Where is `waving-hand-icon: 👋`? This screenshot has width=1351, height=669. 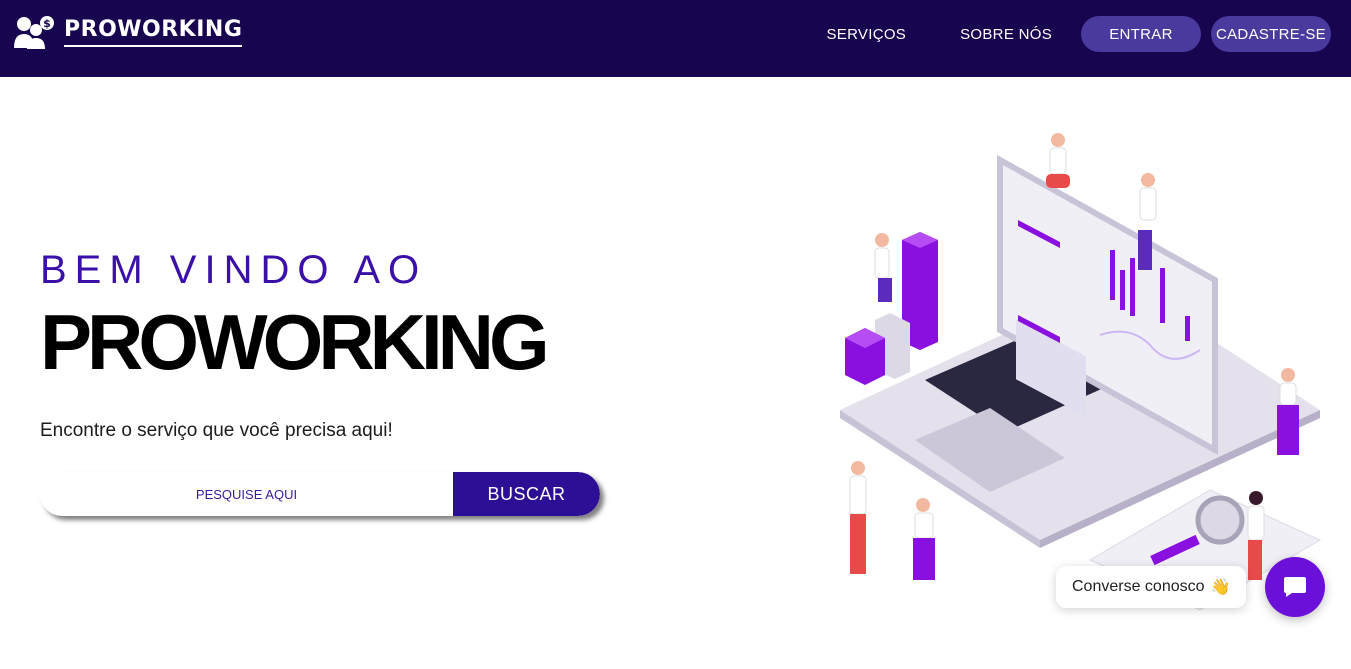
waving-hand-icon: 👋 is located at coordinates (1220, 587).